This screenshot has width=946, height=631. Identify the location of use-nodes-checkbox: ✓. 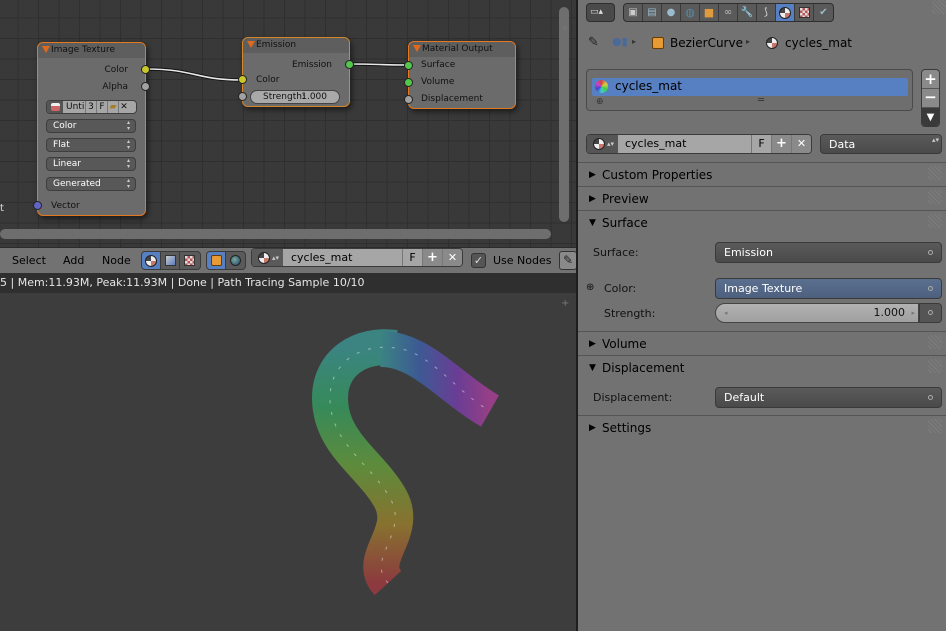
(478, 260).